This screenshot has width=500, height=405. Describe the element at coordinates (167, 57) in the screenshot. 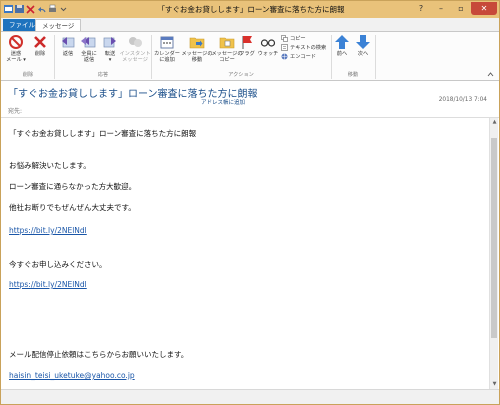

I see `add-to-calendar-label: カレンダー に追加` at that location.